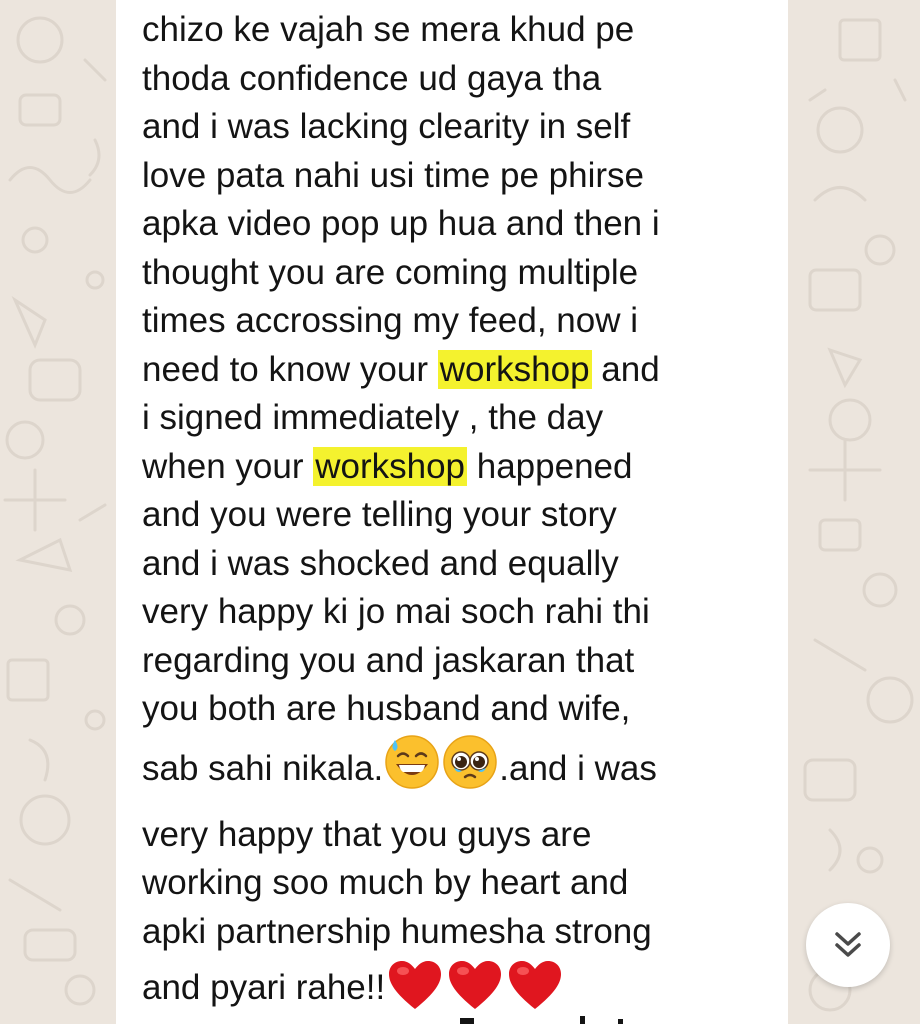 This screenshot has width=920, height=1024. I want to click on scroll-to-bottom-button, so click(848, 945).